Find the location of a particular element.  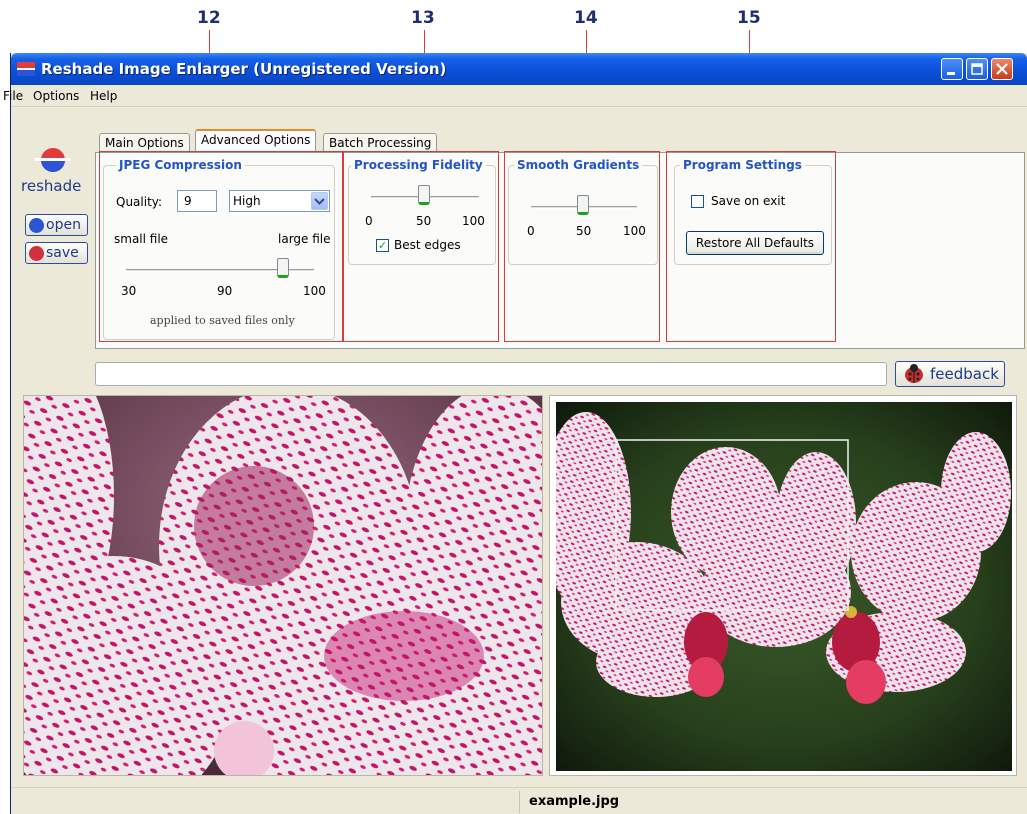

menu-bar: File Options Help is located at coordinates (515, 96).